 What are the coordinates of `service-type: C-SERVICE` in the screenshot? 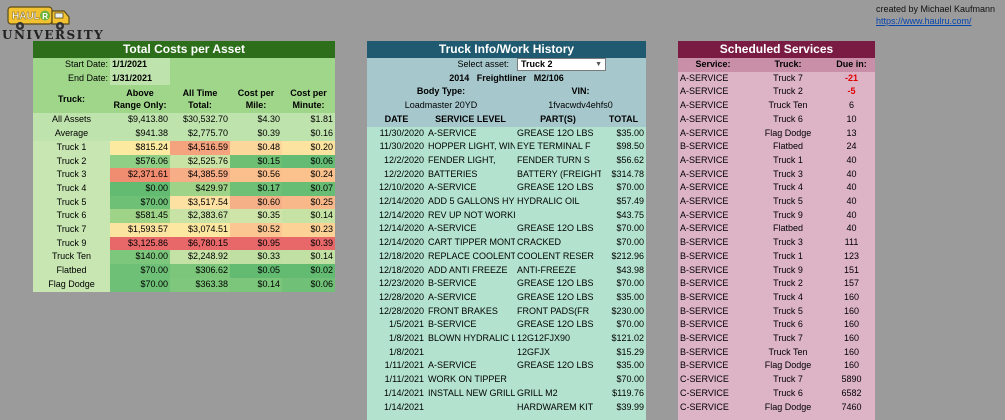 It's located at (704, 379).